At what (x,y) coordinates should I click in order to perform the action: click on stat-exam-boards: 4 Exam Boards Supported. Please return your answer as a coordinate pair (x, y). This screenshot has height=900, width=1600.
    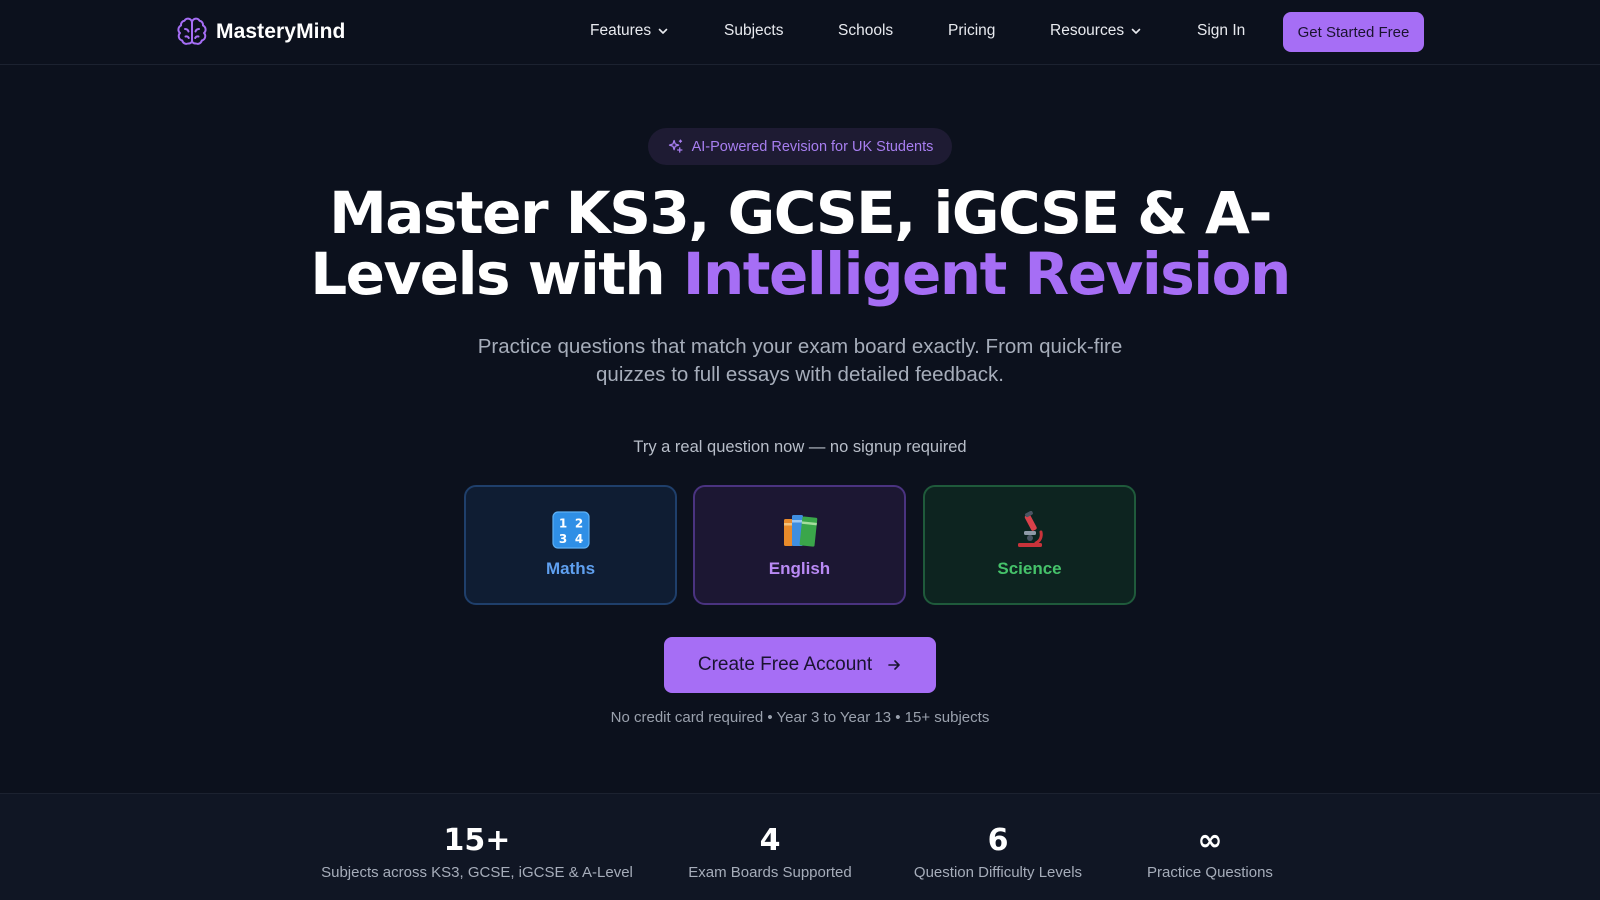
    Looking at the image, I should click on (770, 852).